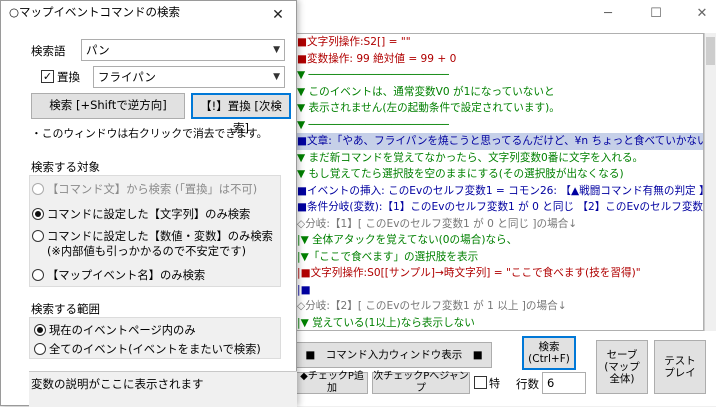  Describe the element at coordinates (710, 182) in the screenshot. I see `command-list-scrollbar` at that location.